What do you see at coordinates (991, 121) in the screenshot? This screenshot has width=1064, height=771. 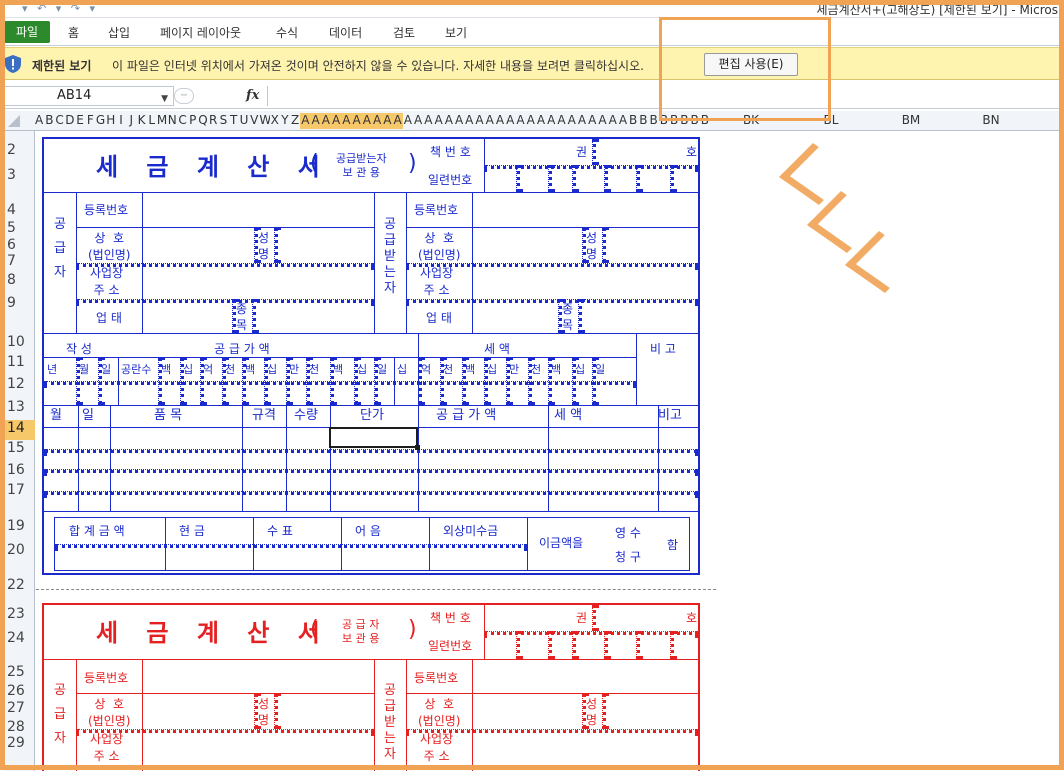 I see `column-header-bn: BN` at bounding box center [991, 121].